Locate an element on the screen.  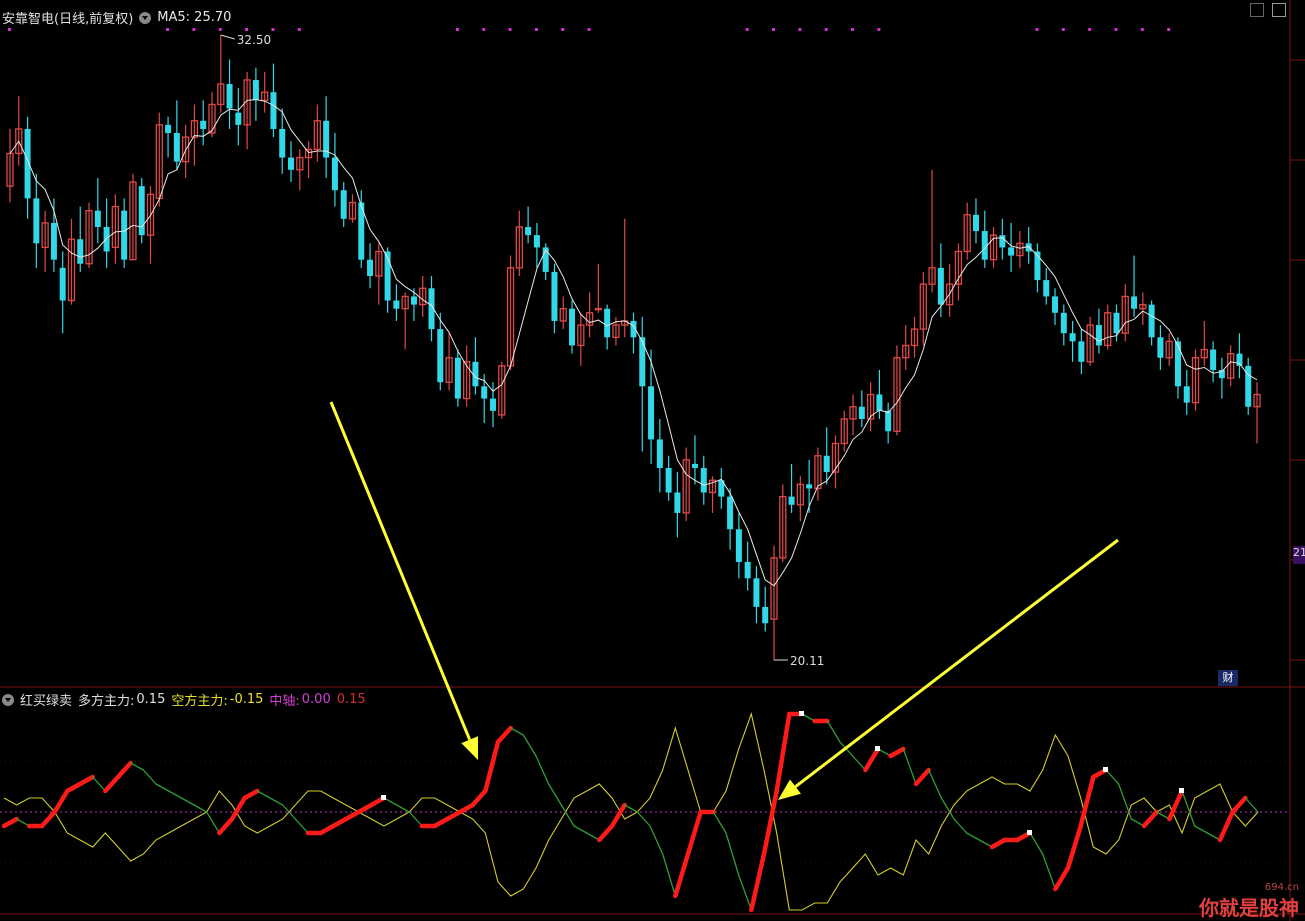
indicator-settings-circle-icon is located at coordinates (8, 699).